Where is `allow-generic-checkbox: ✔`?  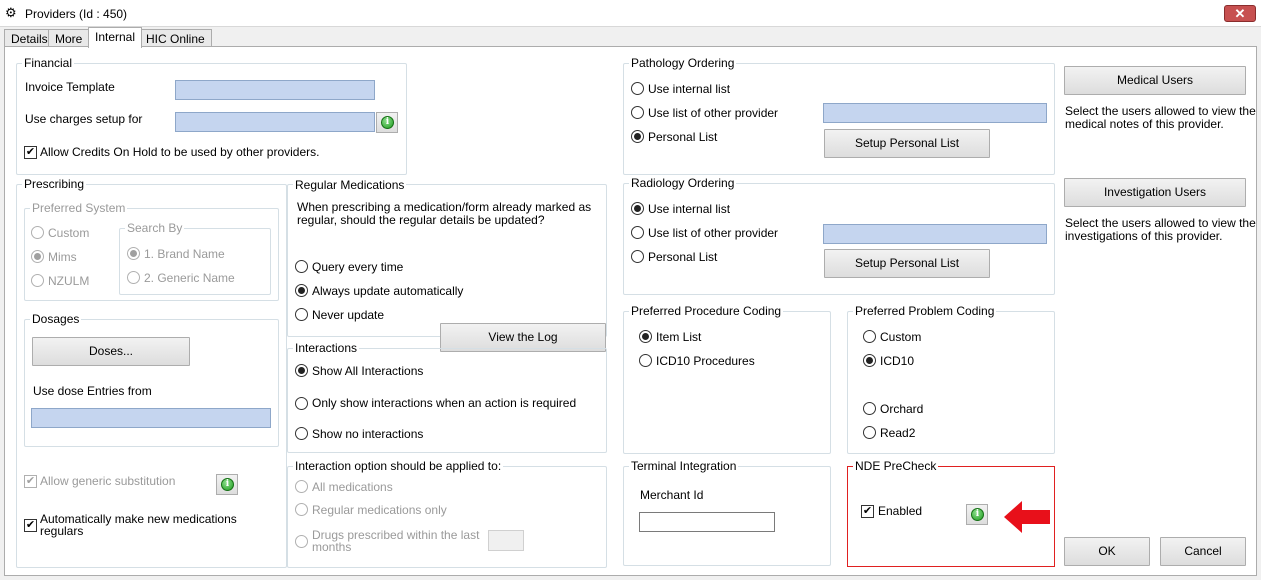 allow-generic-checkbox: ✔ is located at coordinates (30, 481).